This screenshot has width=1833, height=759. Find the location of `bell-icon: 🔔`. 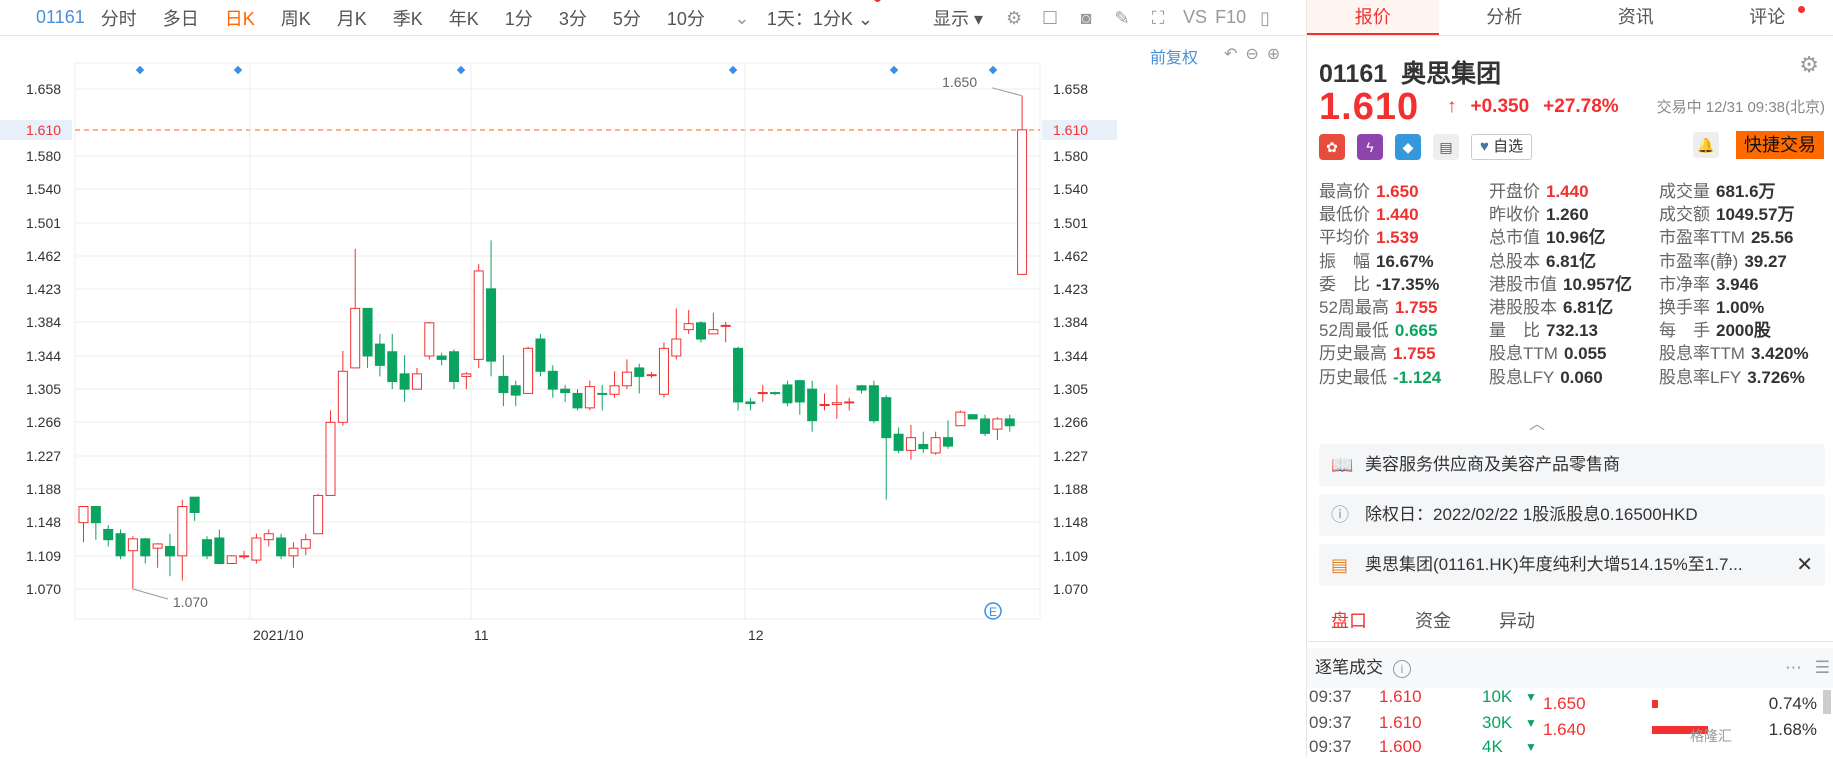

bell-icon: 🔔 is located at coordinates (1706, 145).